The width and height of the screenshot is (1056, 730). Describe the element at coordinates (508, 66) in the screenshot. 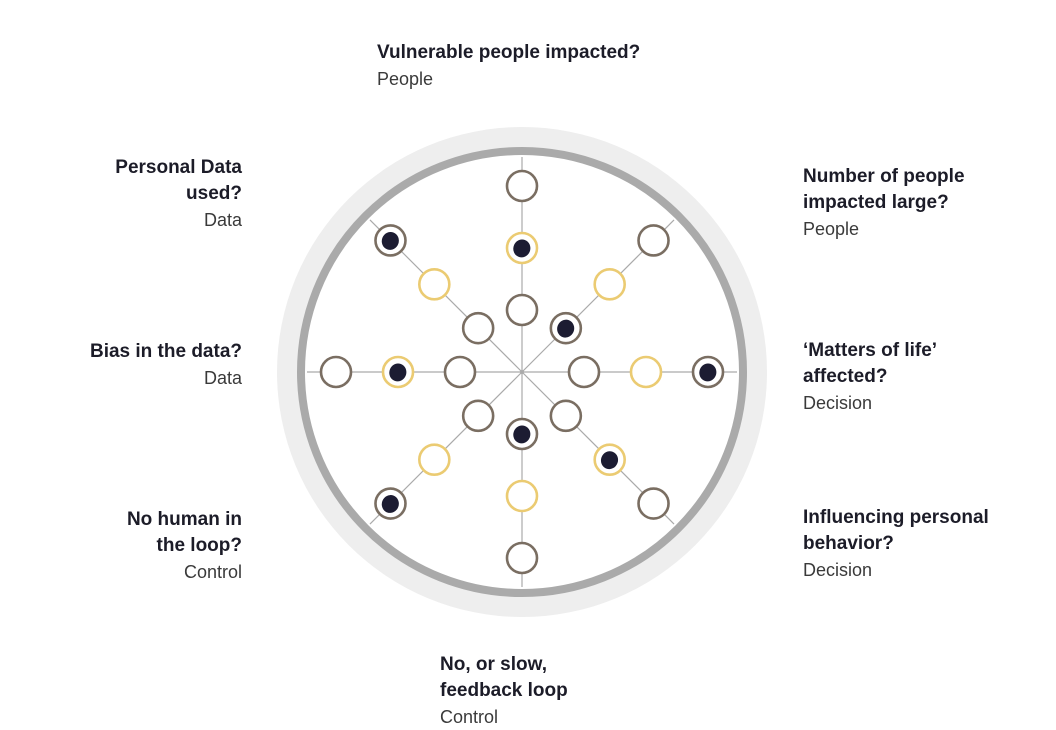

I see `label-vulnerable-people: Vulnerable people impacted? People` at that location.